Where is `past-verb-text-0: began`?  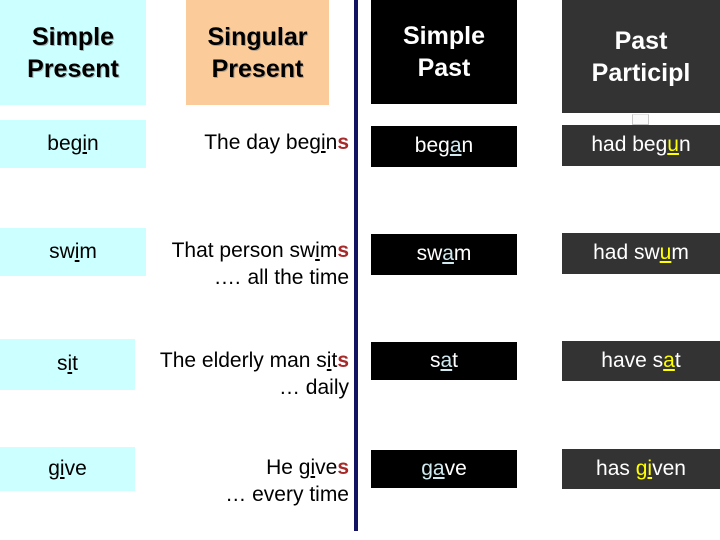 past-verb-text-0: began is located at coordinates (444, 146).